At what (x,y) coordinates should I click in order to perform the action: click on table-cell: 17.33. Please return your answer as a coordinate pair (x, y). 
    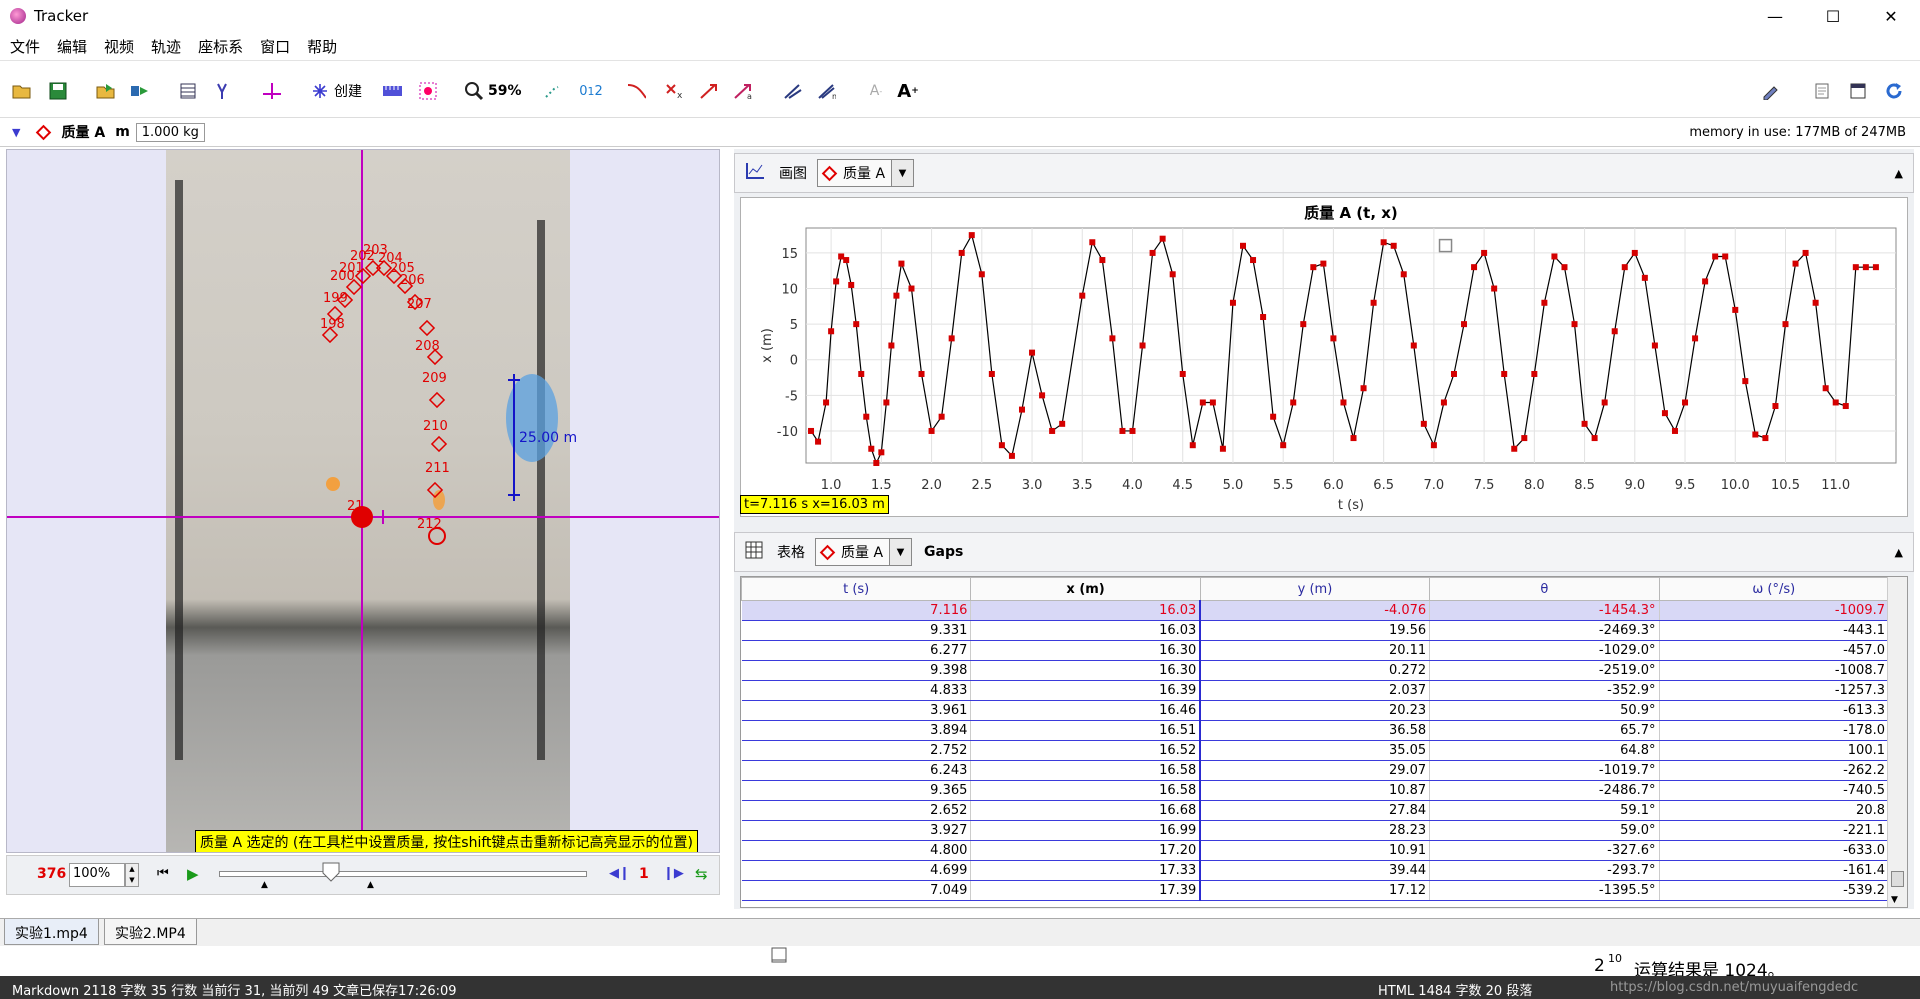
    Looking at the image, I should click on (1086, 870).